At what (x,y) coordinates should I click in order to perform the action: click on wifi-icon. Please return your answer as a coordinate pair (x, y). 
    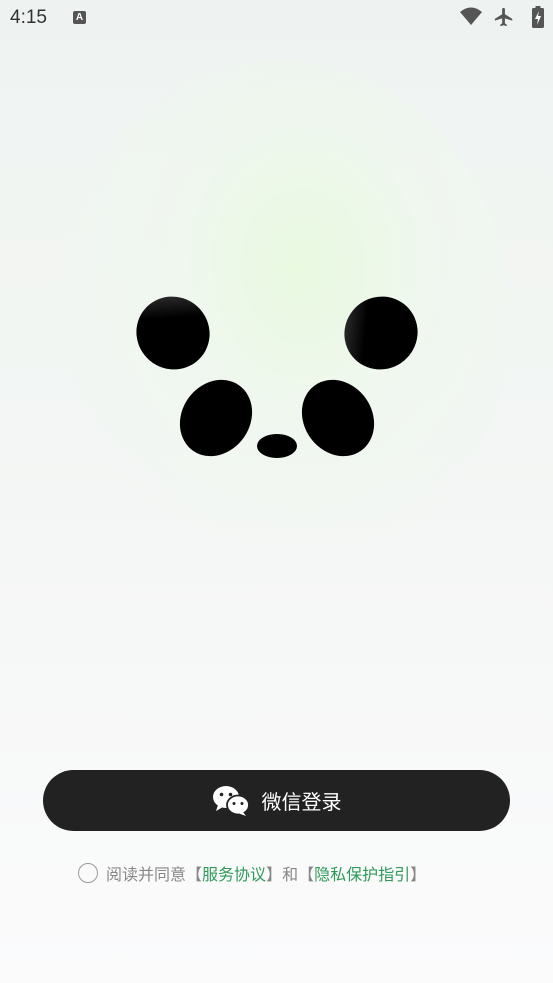
    Looking at the image, I should click on (471, 16).